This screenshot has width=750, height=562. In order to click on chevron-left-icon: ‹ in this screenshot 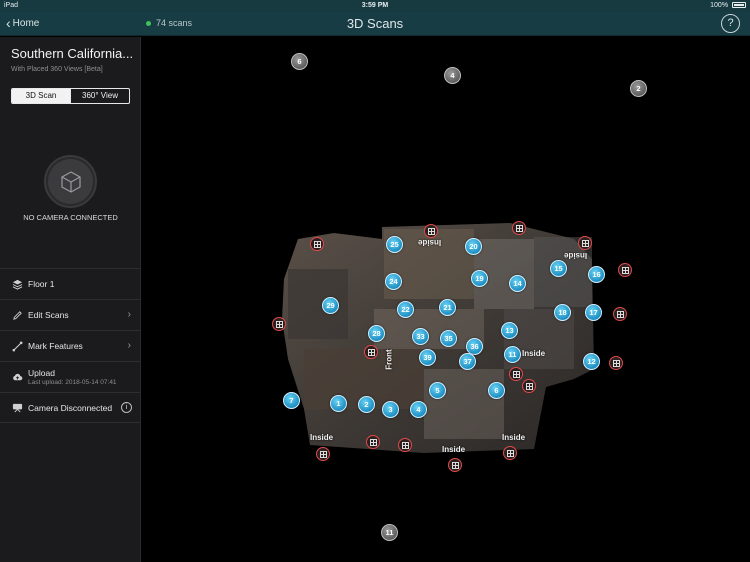, I will do `click(8, 23)`.